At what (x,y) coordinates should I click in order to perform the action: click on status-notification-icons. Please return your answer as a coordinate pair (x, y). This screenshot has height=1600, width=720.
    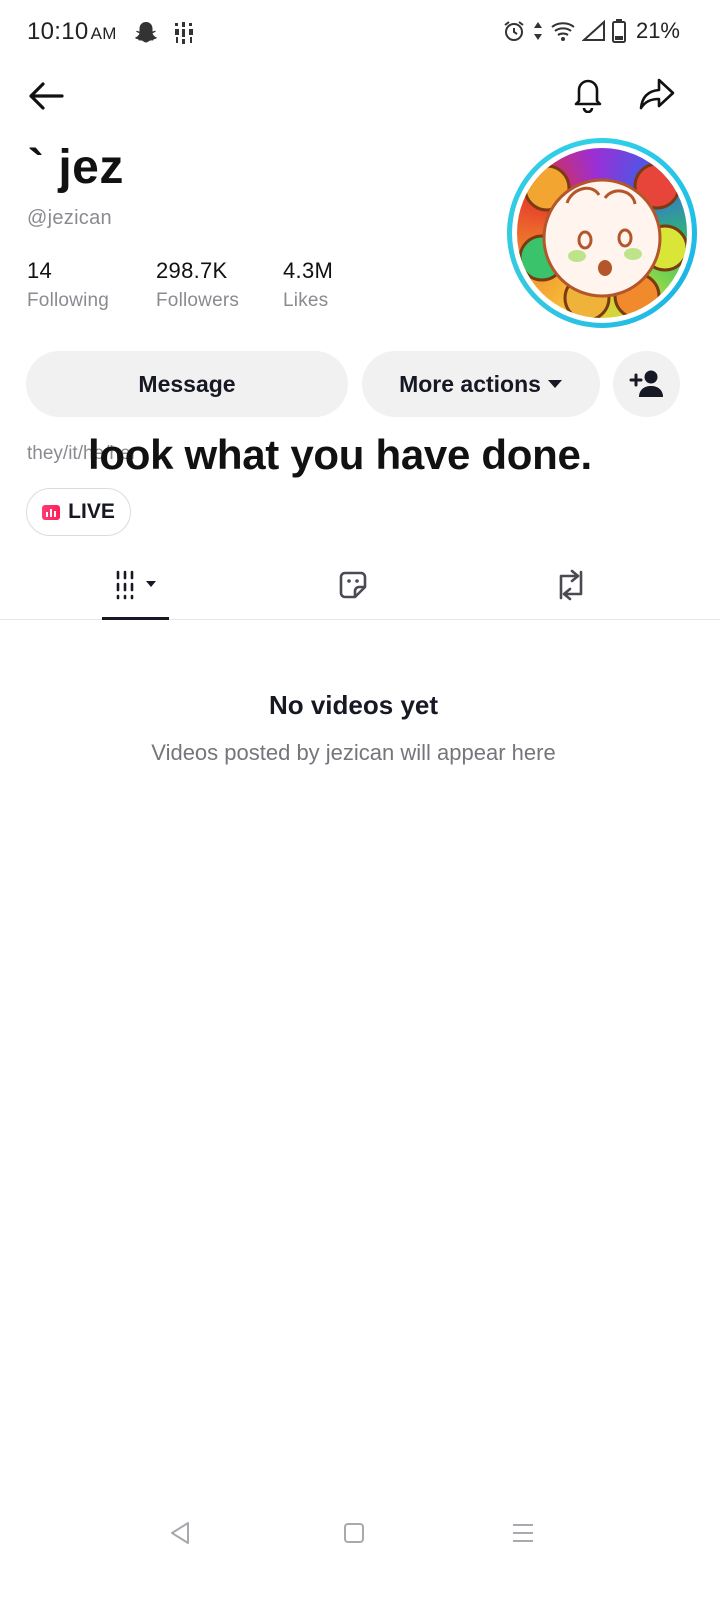
    Looking at the image, I should click on (165, 33).